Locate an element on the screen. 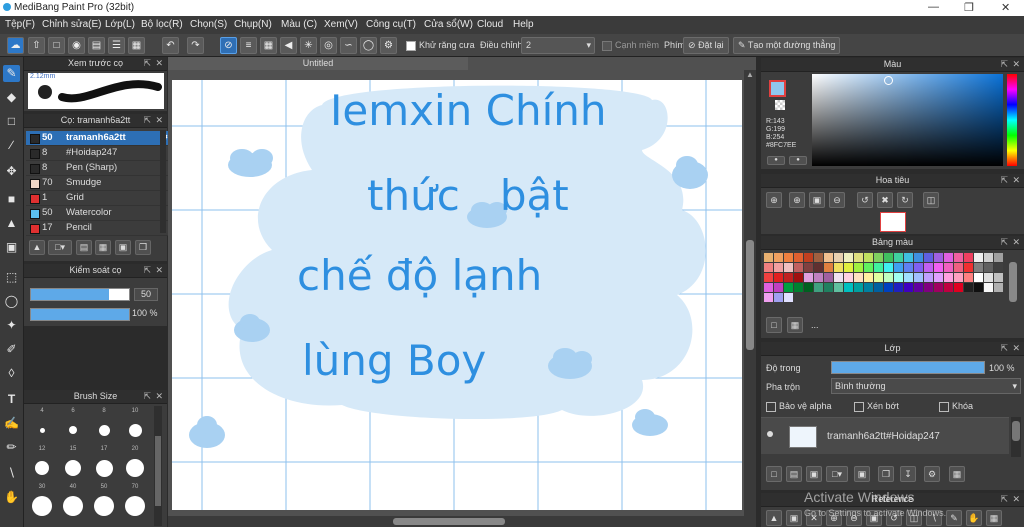  redo-icon: ↷ is located at coordinates (195, 45).